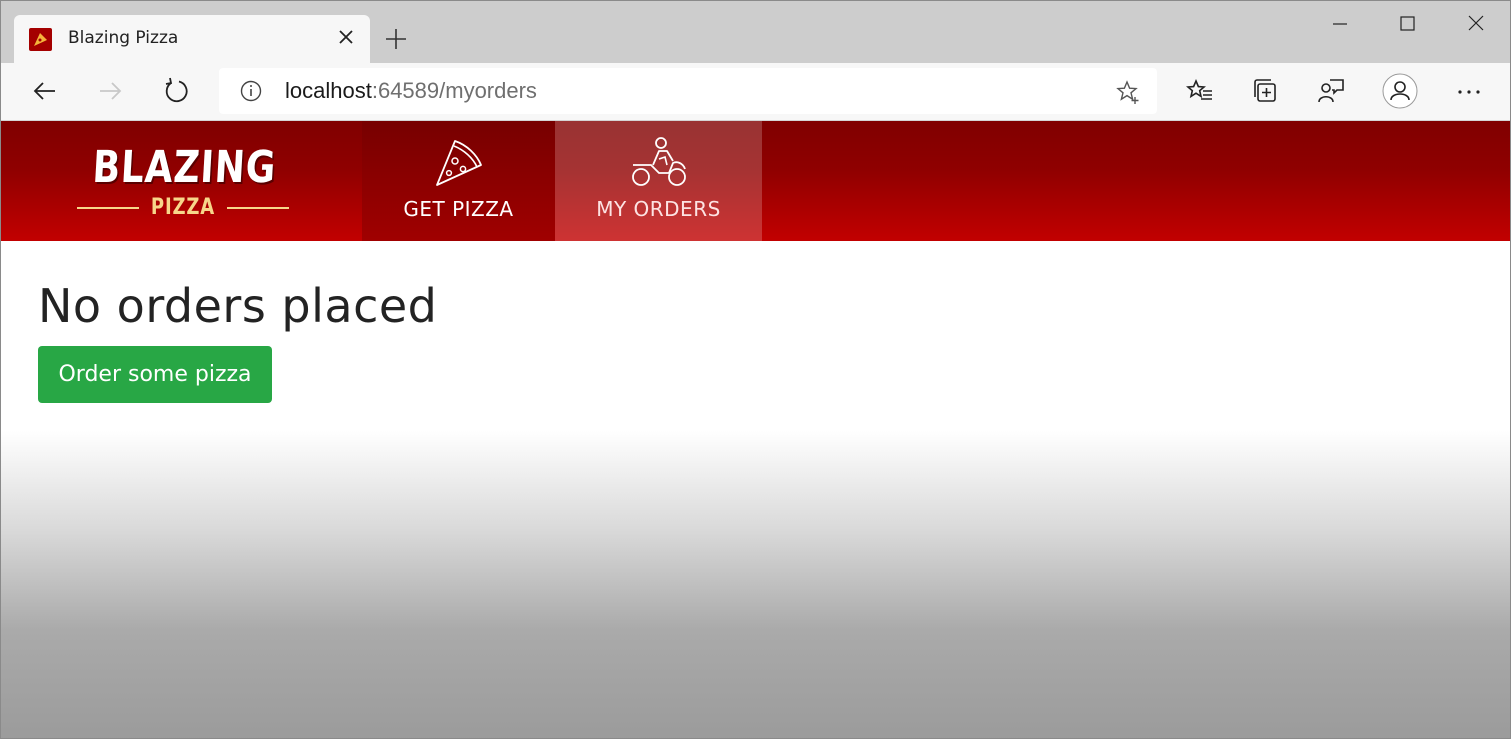  Describe the element at coordinates (45, 91) in the screenshot. I see `back-arrow-icon` at that location.